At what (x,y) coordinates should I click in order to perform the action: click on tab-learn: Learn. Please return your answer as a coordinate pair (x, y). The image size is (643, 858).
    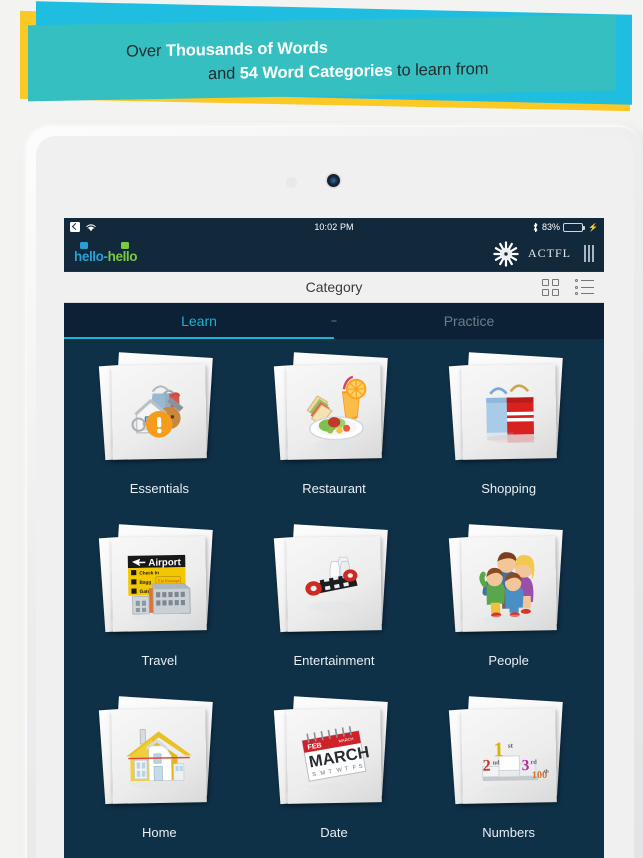
    Looking at the image, I should click on (199, 321).